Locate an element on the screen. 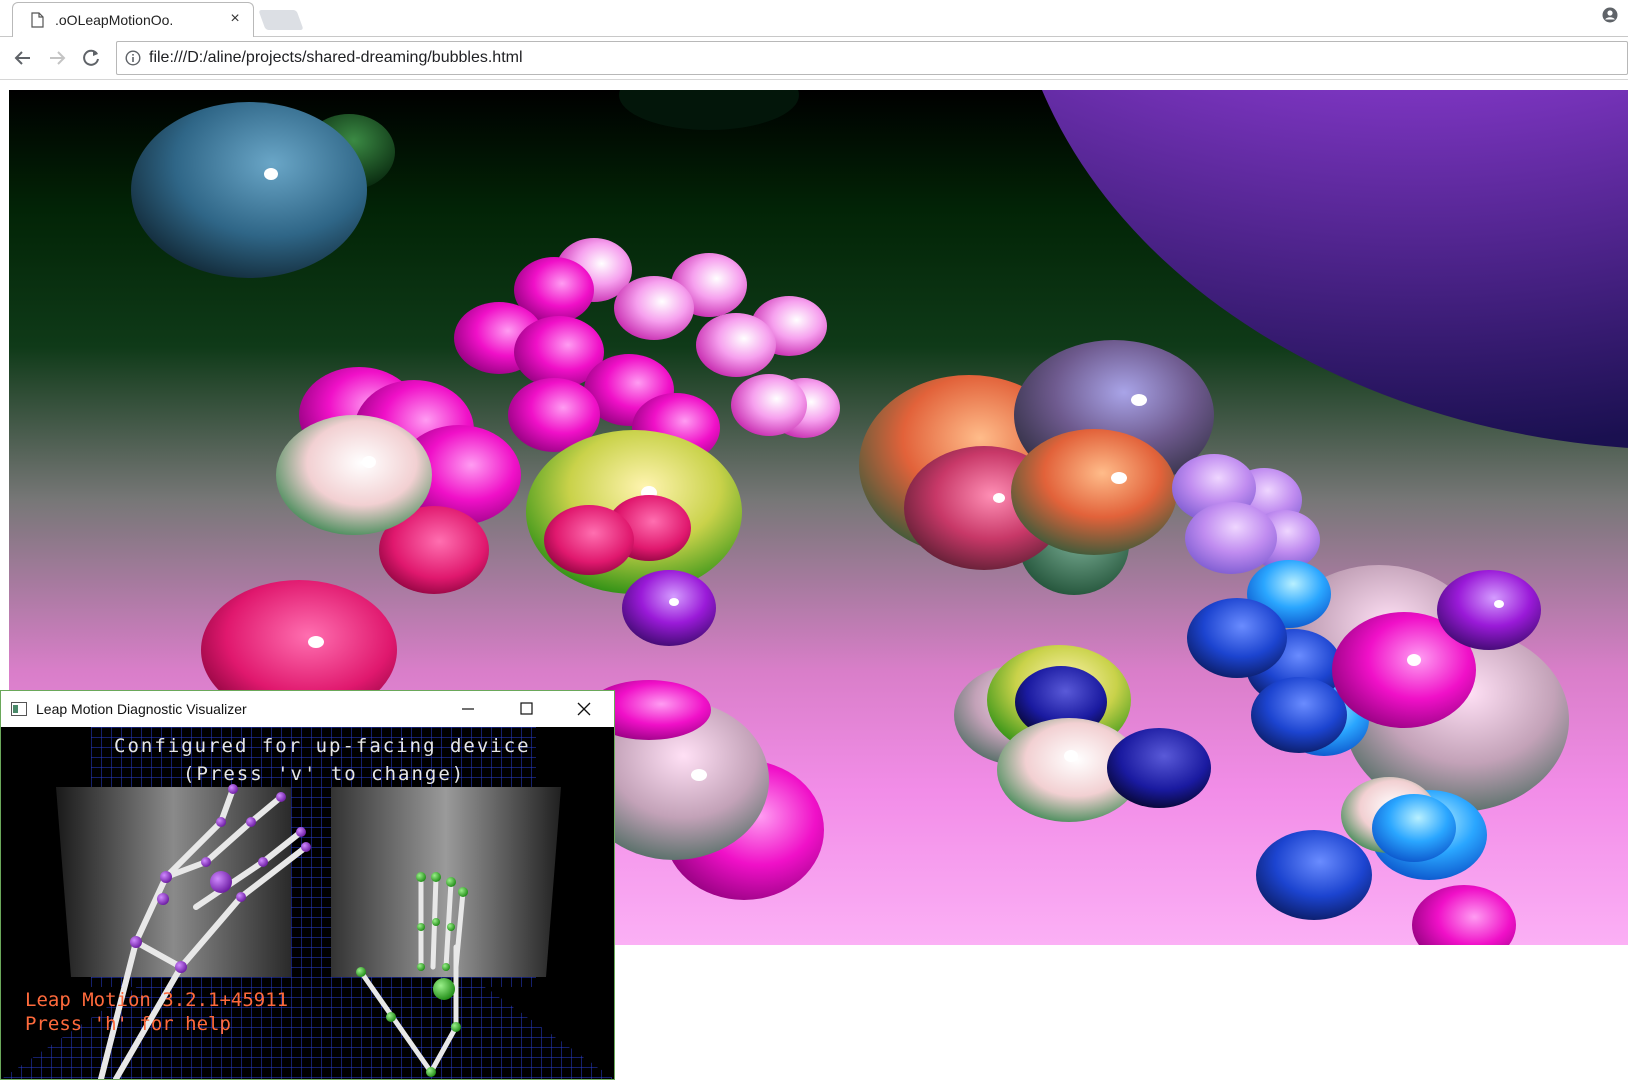 This screenshot has height=1080, width=1628. tab-title: .oOLeapMotionOo. is located at coordinates (114, 20).